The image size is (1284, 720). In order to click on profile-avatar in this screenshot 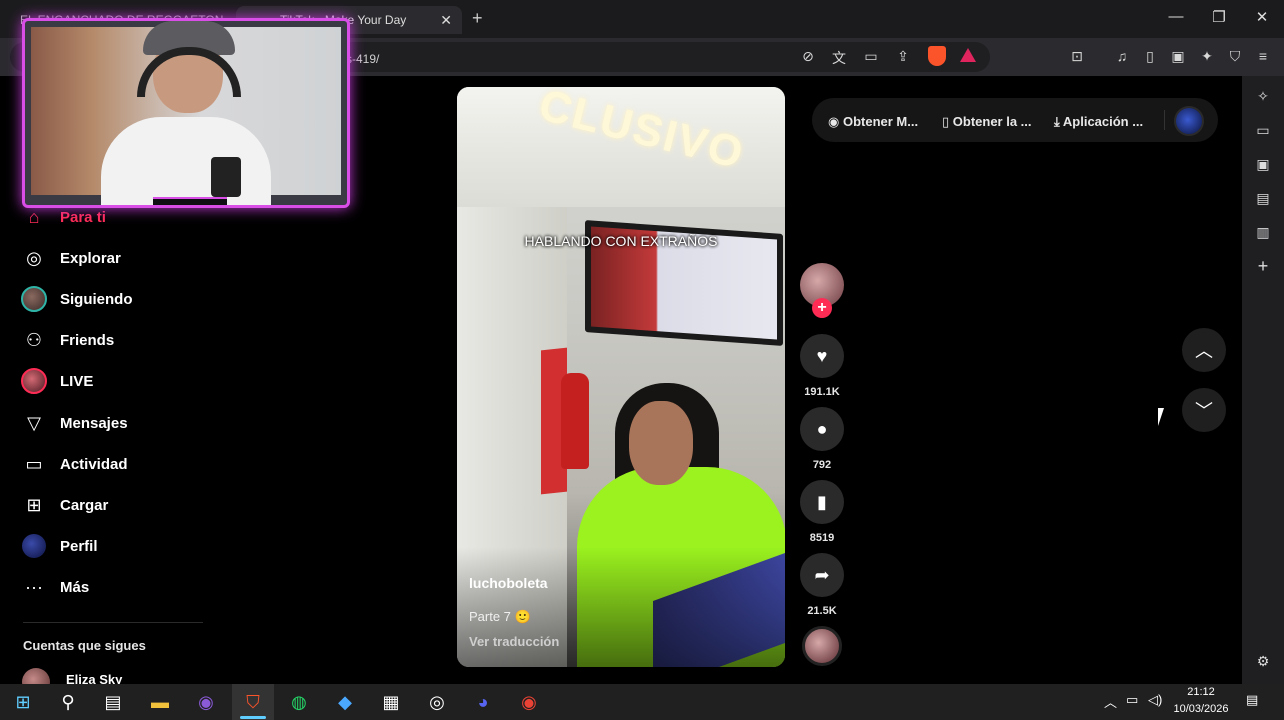, I will do `click(34, 546)`.